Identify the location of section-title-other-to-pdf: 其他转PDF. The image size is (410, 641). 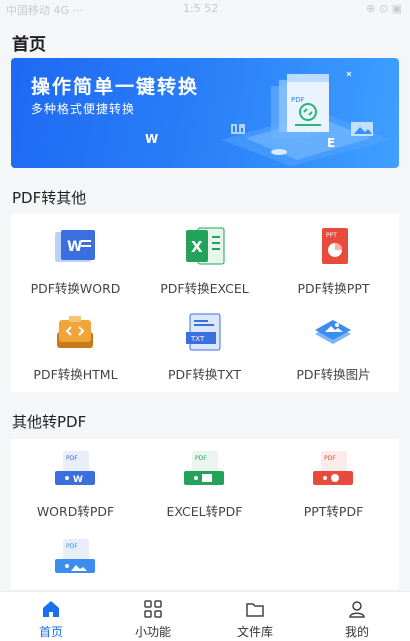
(49, 422).